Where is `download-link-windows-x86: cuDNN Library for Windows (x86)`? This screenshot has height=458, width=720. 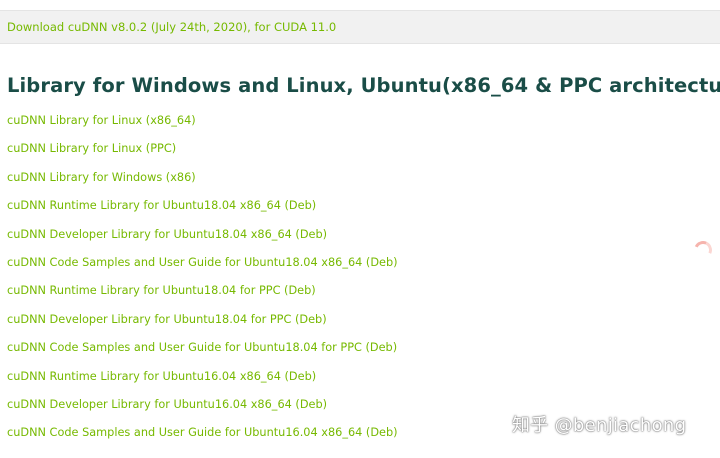 download-link-windows-x86: cuDNN Library for Windows (x86) is located at coordinates (101, 177).